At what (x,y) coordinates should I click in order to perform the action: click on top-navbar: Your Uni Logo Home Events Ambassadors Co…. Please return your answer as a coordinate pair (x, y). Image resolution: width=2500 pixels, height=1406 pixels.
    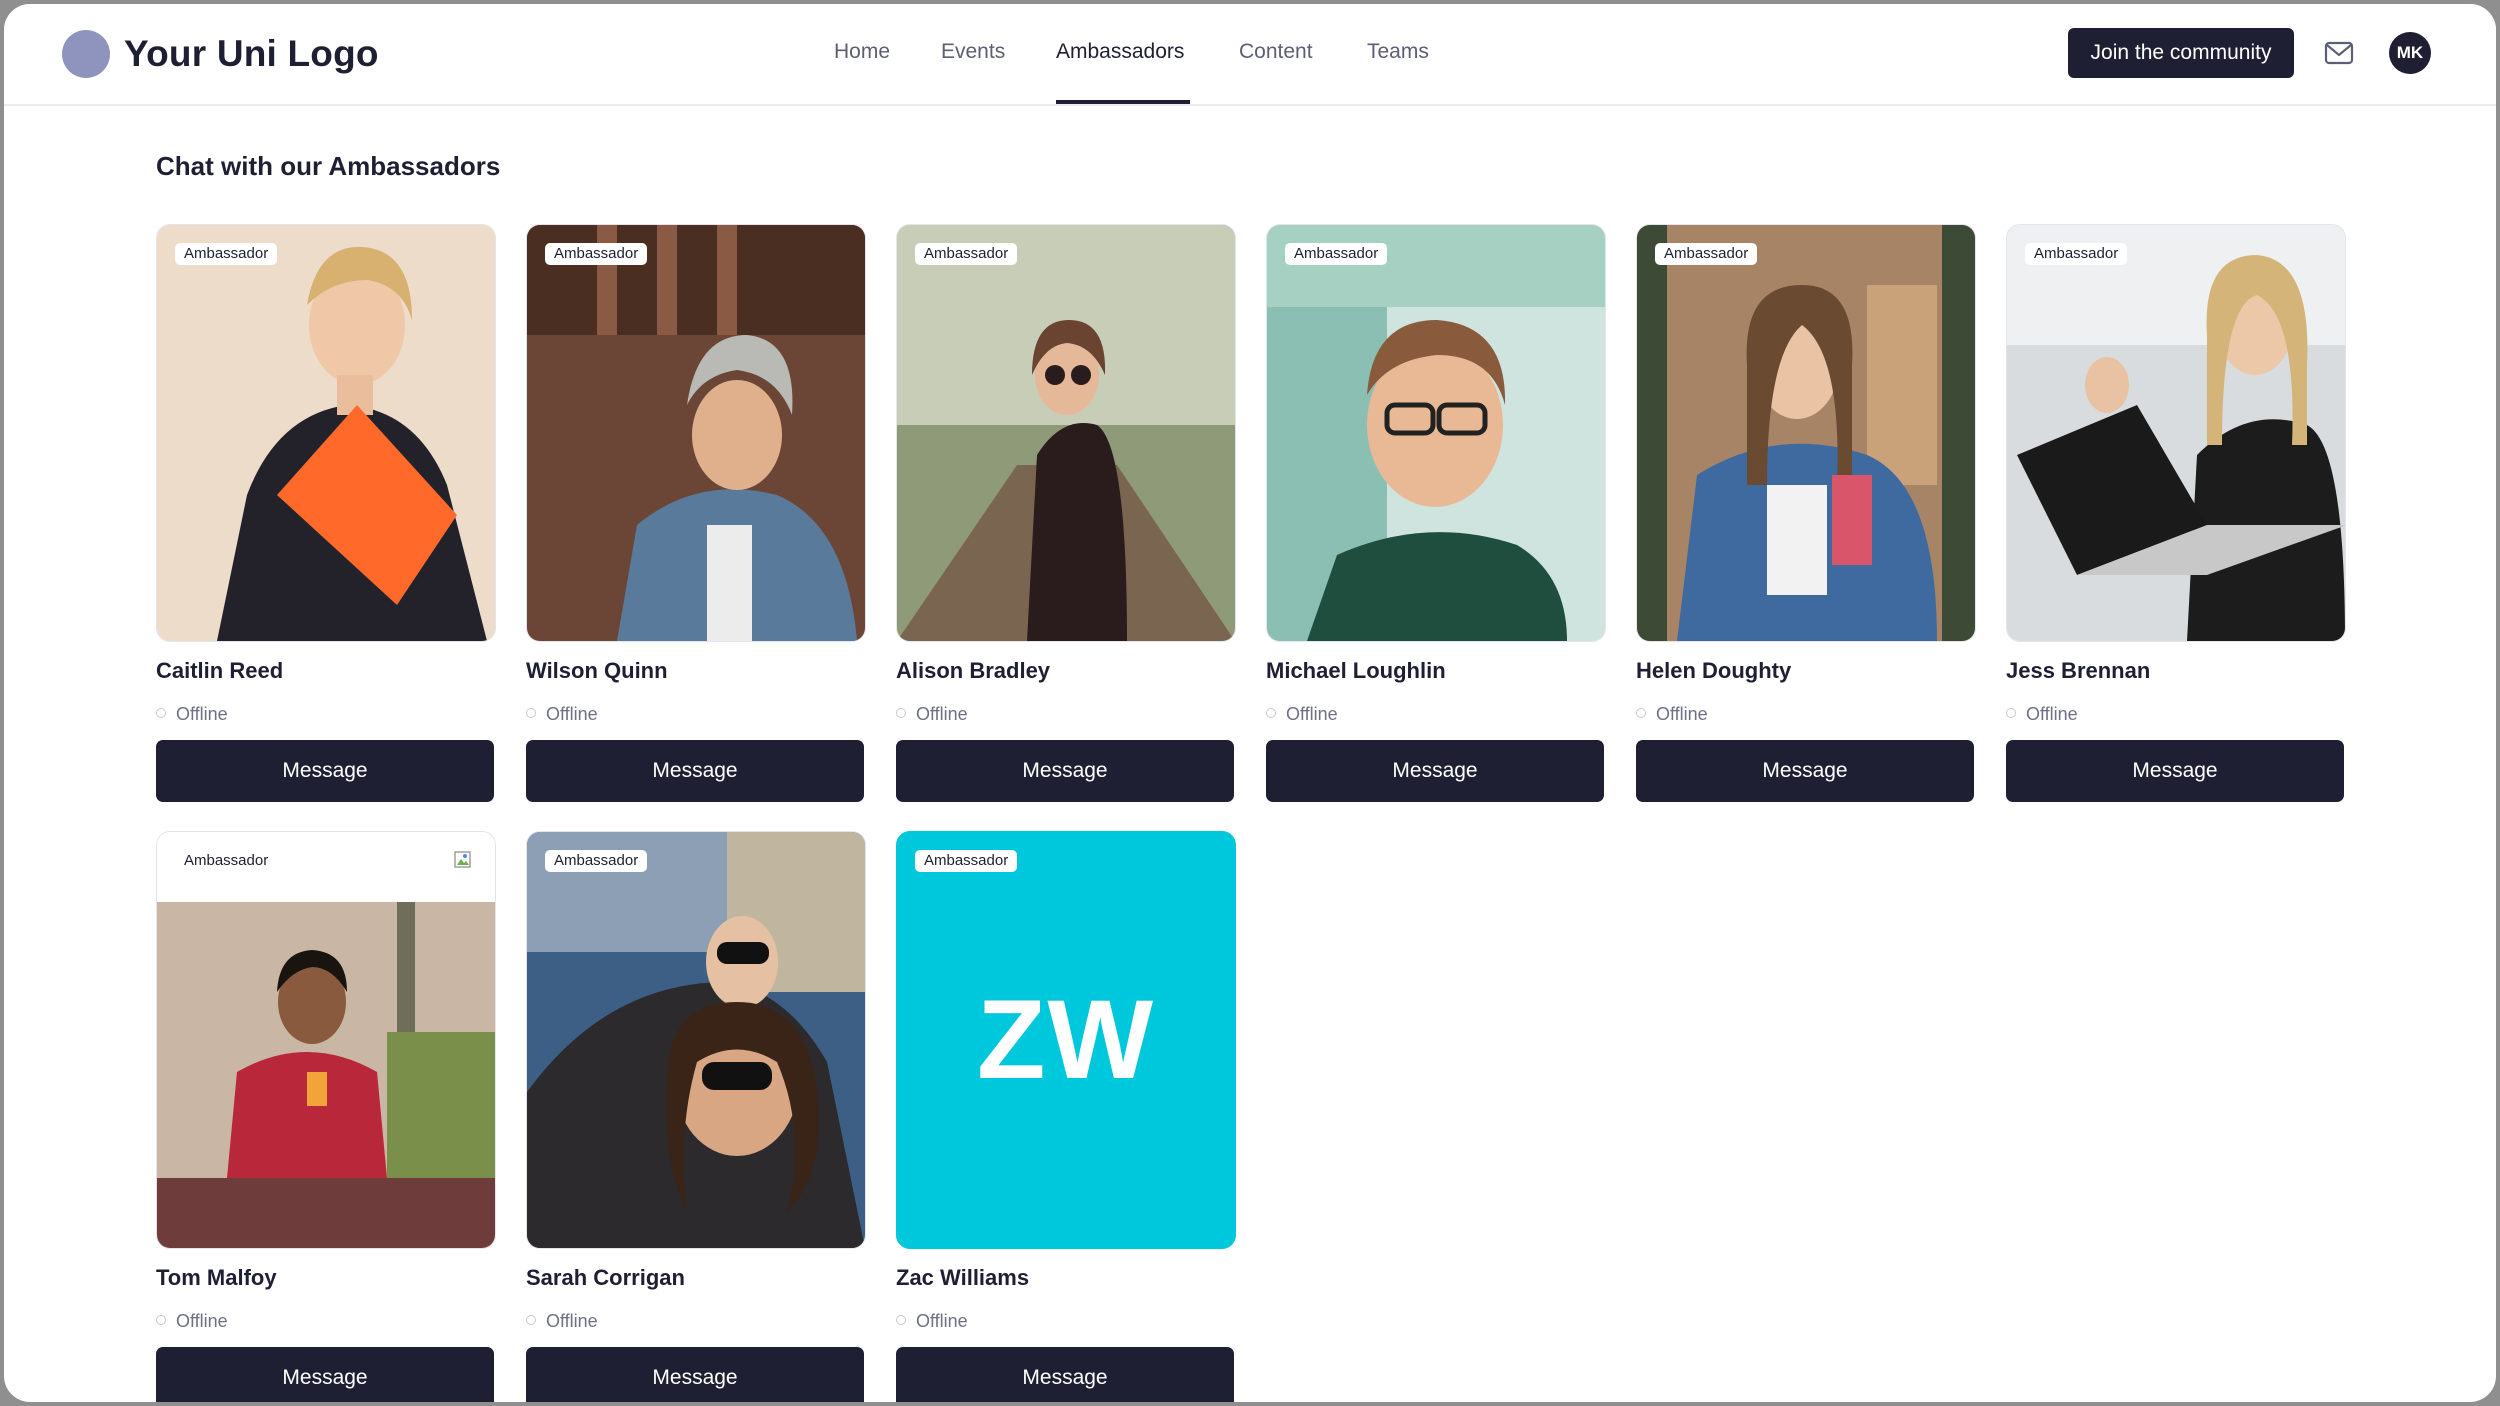
    Looking at the image, I should click on (1250, 55).